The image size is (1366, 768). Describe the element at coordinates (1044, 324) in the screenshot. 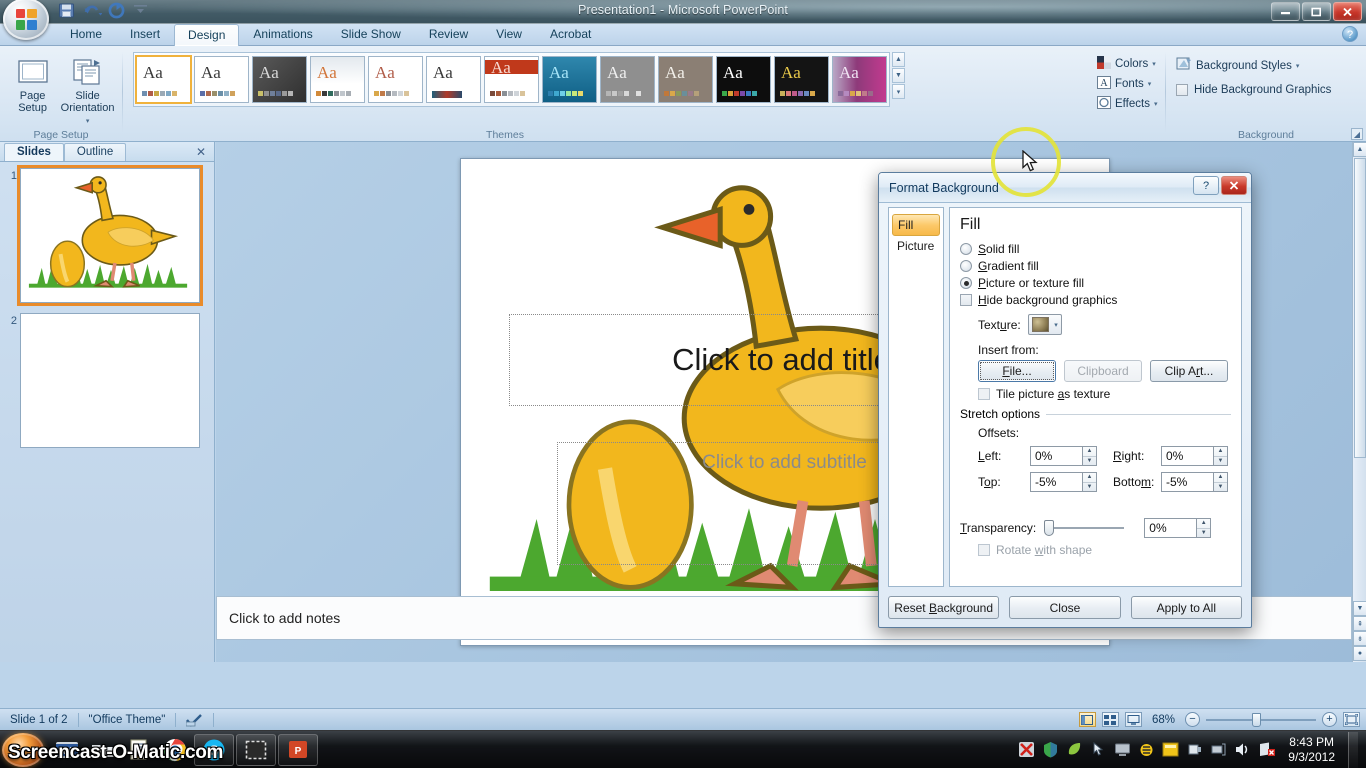

I see `texture-dropdown: ▾` at that location.